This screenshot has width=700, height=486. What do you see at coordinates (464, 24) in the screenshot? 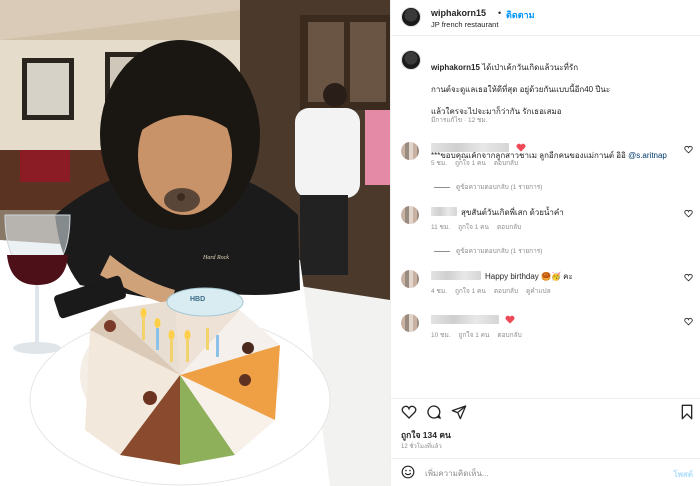
I see `location-link: JP french restaurant` at bounding box center [464, 24].